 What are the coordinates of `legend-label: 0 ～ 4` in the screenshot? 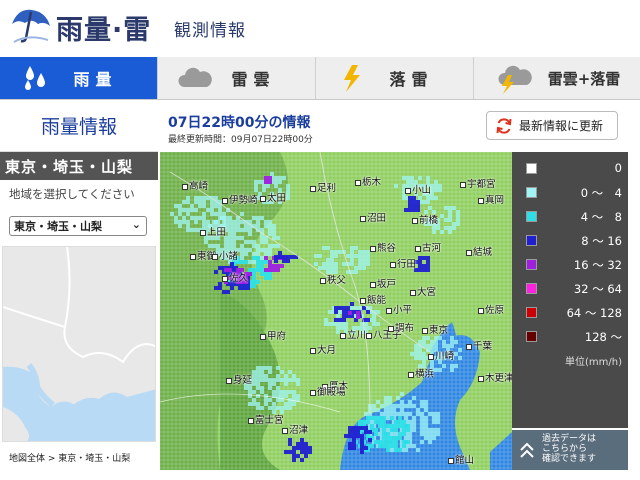 It's located at (601, 193).